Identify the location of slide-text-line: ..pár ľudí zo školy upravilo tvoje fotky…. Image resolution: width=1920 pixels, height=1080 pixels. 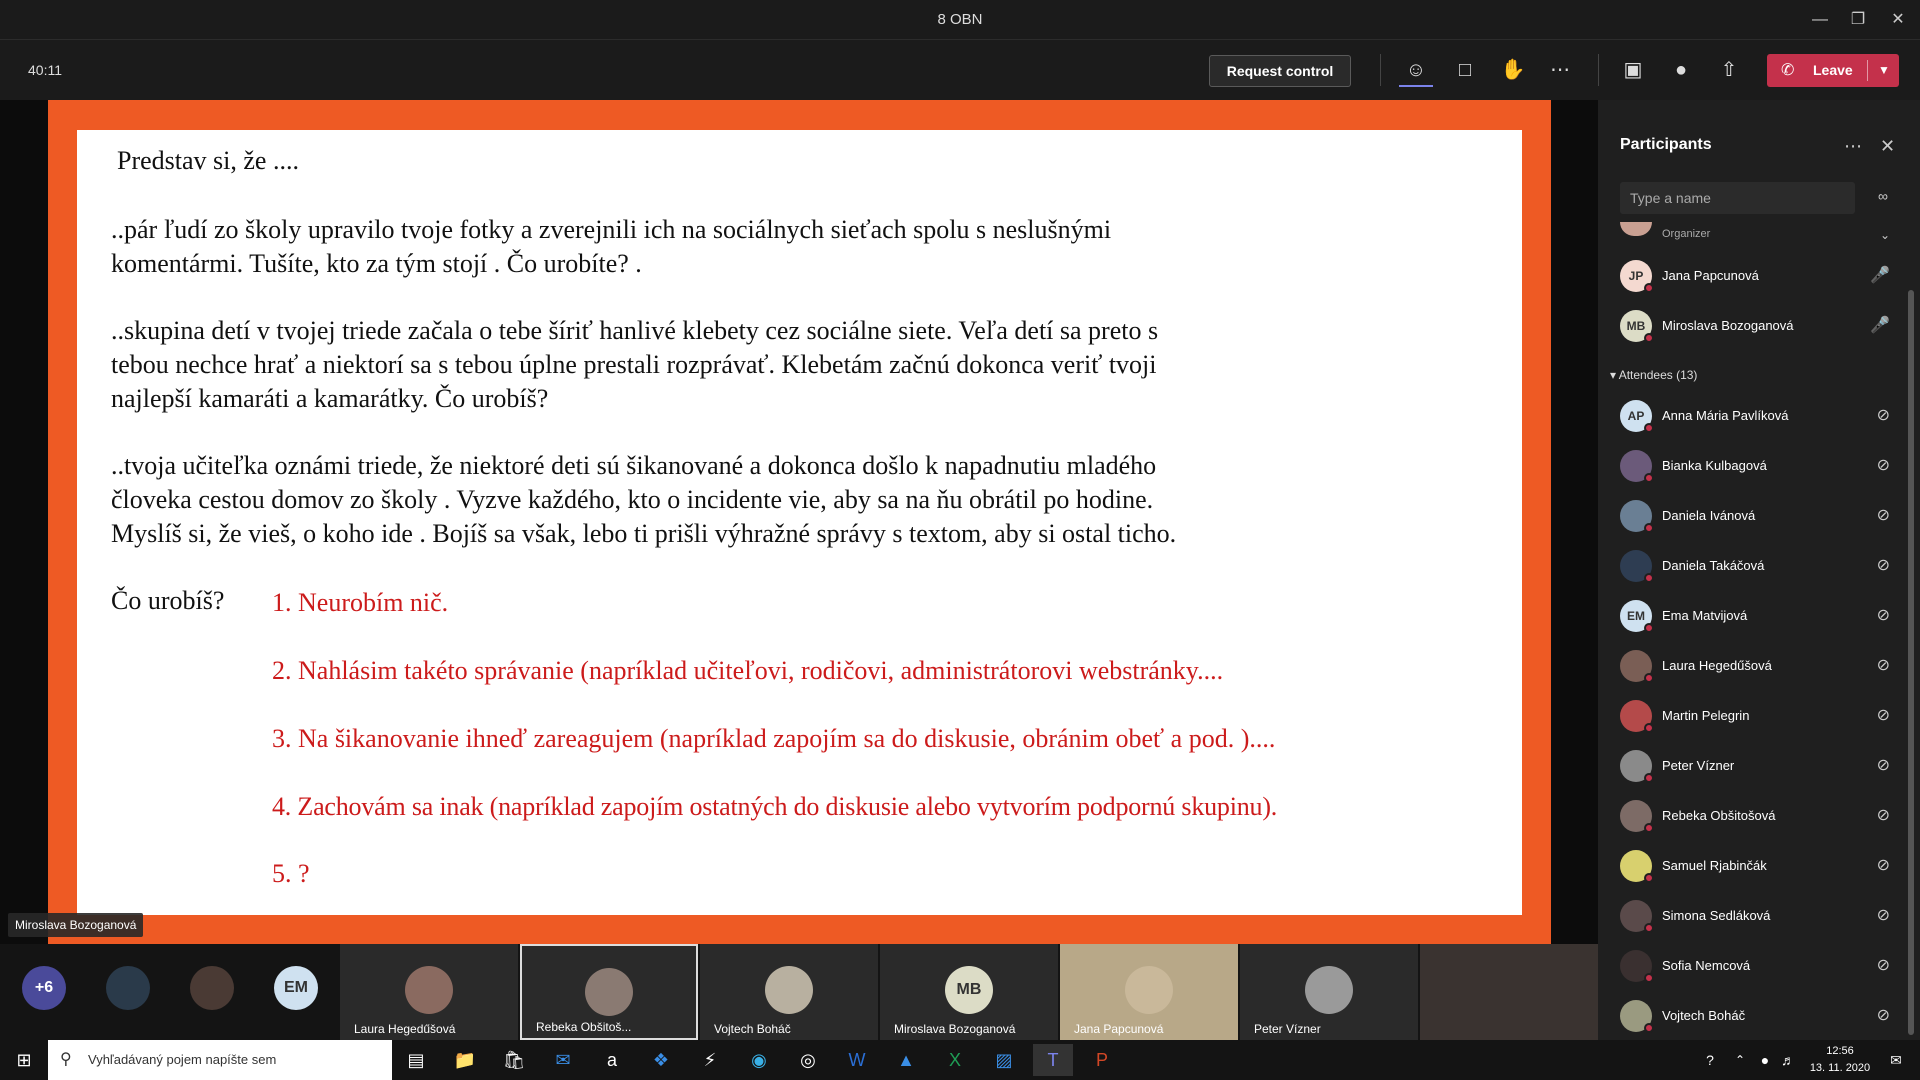
(611, 229).